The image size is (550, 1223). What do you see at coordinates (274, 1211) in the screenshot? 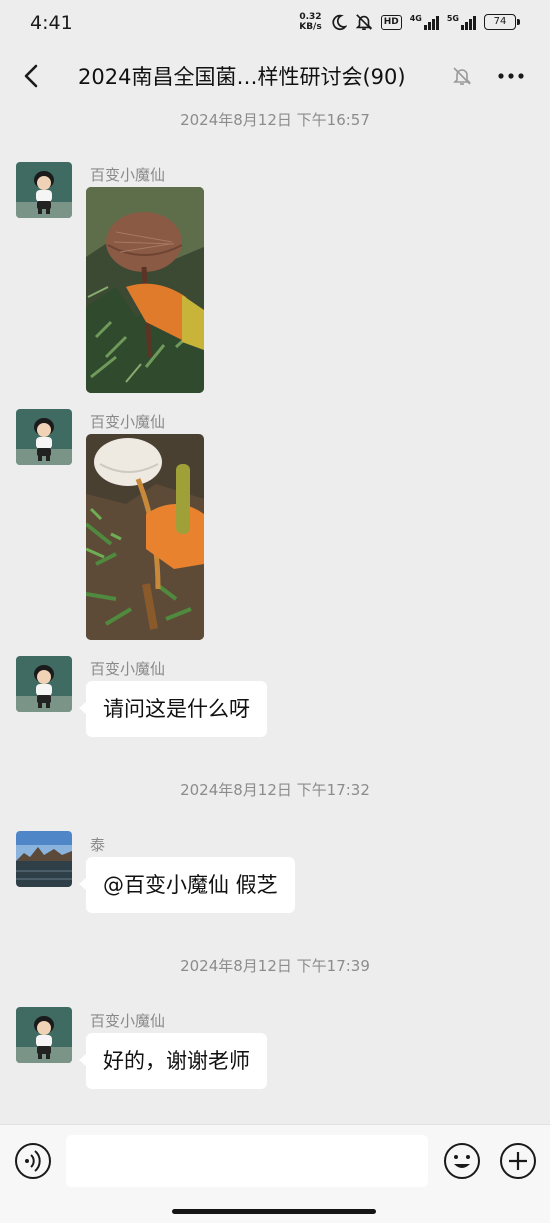
I see `home-indicator` at bounding box center [274, 1211].